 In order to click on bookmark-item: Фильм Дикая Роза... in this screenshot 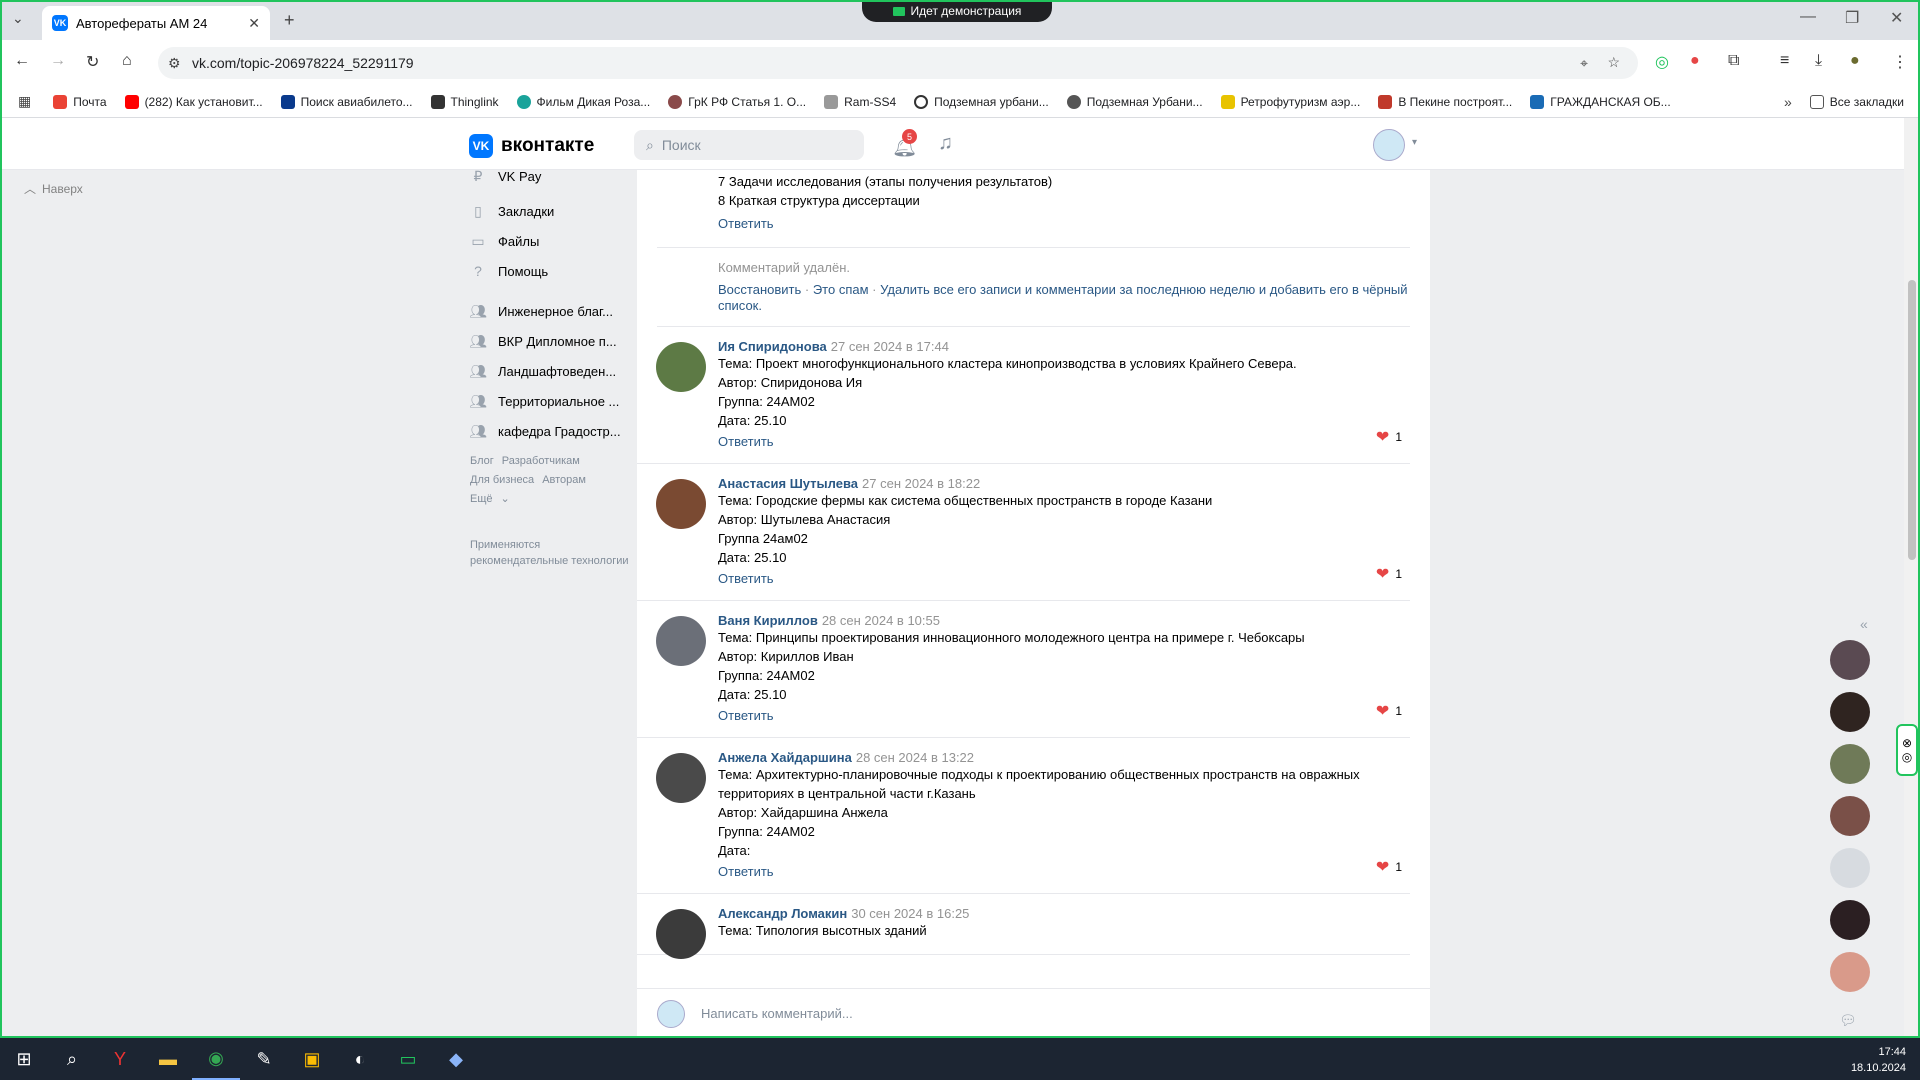, I will do `click(583, 101)`.